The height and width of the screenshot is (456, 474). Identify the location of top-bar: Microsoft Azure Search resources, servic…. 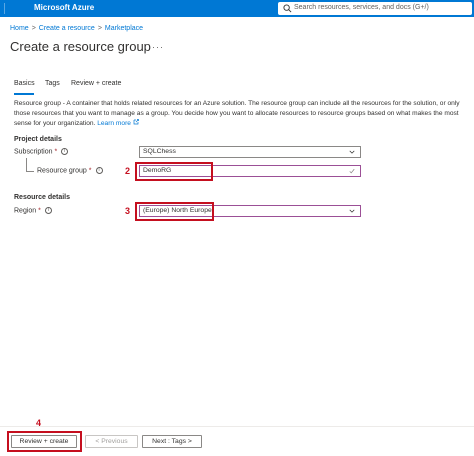
(237, 8).